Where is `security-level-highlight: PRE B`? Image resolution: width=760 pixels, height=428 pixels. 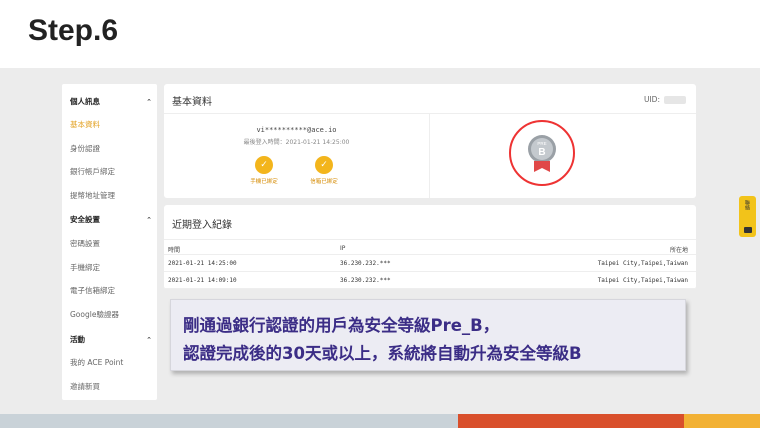
security-level-highlight: PRE B is located at coordinates (542, 153).